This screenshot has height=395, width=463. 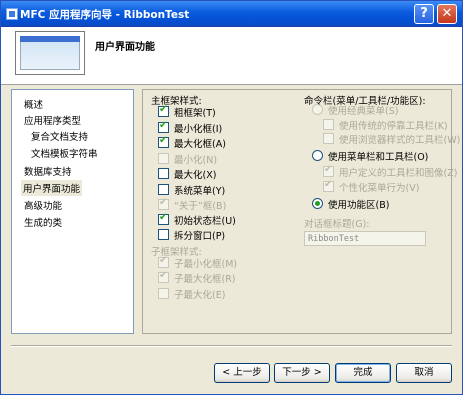 I want to click on nav-item-advanced: 高级功能, so click(x=43, y=205).